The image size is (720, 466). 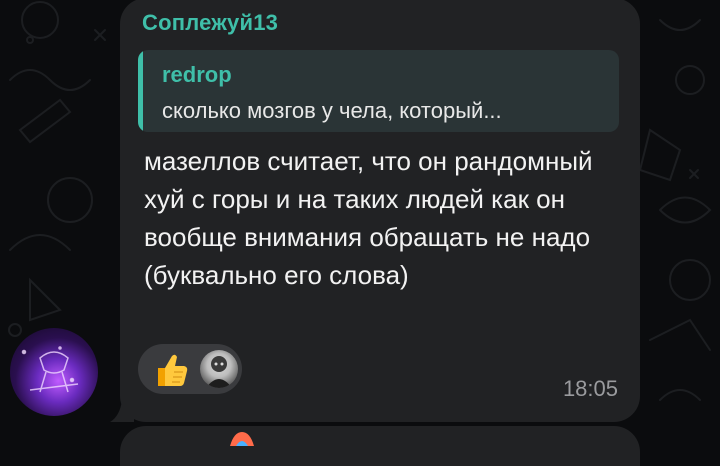 I want to click on message-timestamp: 18:05, so click(x=590, y=388).